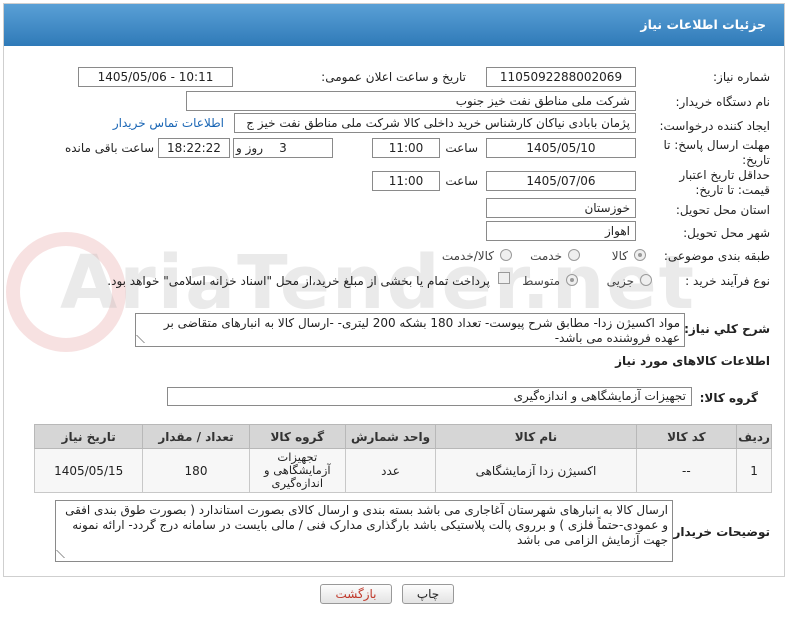 Image resolution: width=788 pixels, height=619 pixels. What do you see at coordinates (716, 152) in the screenshot?
I see `deadline-label: مهلت ارسال پاسخ: تا تاریخ:` at bounding box center [716, 152].